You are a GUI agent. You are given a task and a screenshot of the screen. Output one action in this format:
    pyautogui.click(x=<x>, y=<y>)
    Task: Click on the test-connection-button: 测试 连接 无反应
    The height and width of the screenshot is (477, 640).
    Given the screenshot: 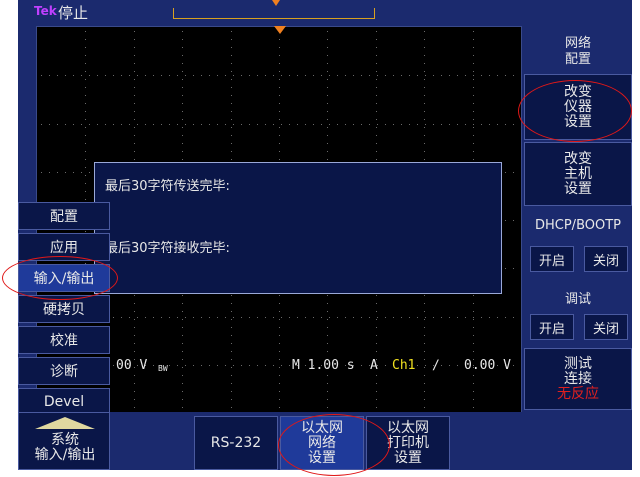 What is the action you would take?
    pyautogui.click(x=578, y=379)
    